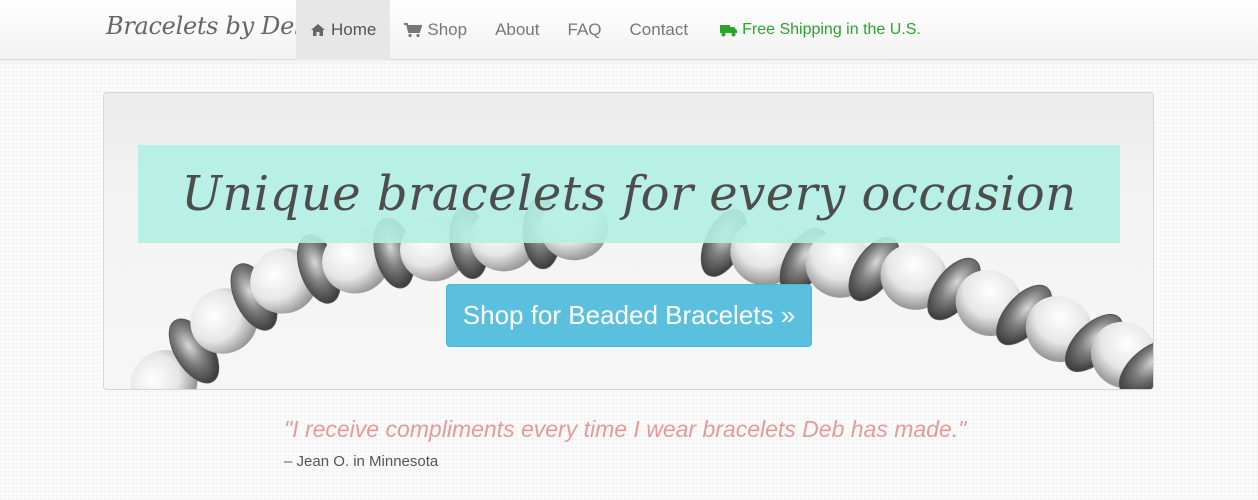 The image size is (1258, 500). I want to click on nav-home: Home, so click(343, 30).